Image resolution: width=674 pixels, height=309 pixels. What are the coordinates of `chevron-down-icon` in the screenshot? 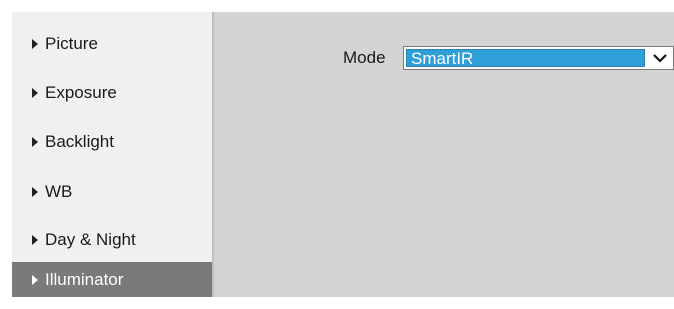 It's located at (660, 58).